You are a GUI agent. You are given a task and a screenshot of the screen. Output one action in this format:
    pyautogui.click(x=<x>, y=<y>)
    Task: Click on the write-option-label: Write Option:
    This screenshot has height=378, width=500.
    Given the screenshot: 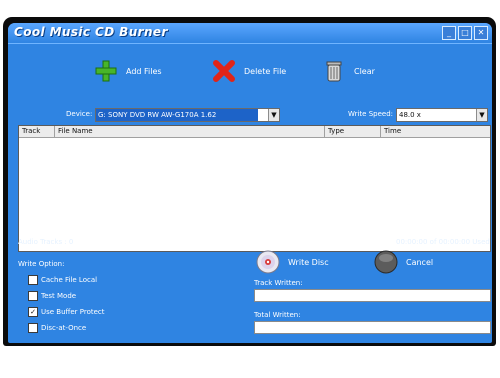 What is the action you would take?
    pyautogui.click(x=41, y=264)
    